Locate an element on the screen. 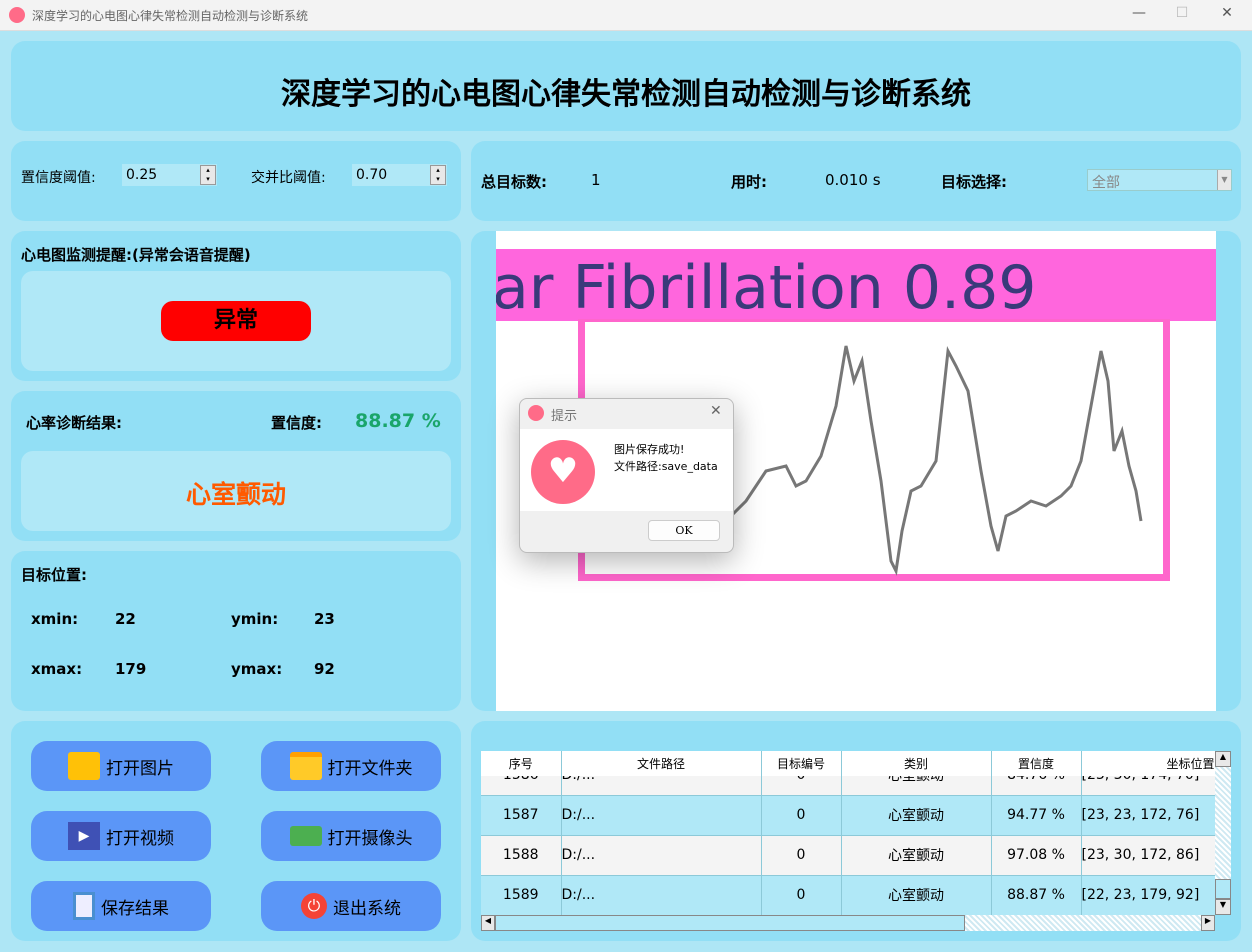 This screenshot has height=952, width=1252. scroll-up-arrow: ▲ is located at coordinates (1223, 759).